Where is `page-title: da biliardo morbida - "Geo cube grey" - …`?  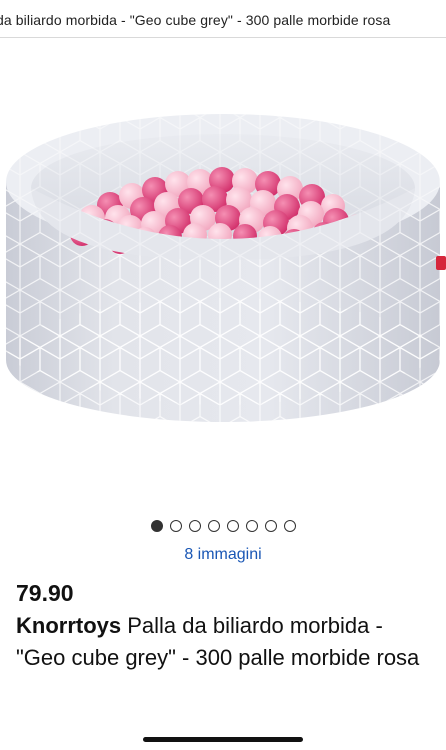 page-title: da biliardo morbida - "Geo cube grey" - … is located at coordinates (195, 20).